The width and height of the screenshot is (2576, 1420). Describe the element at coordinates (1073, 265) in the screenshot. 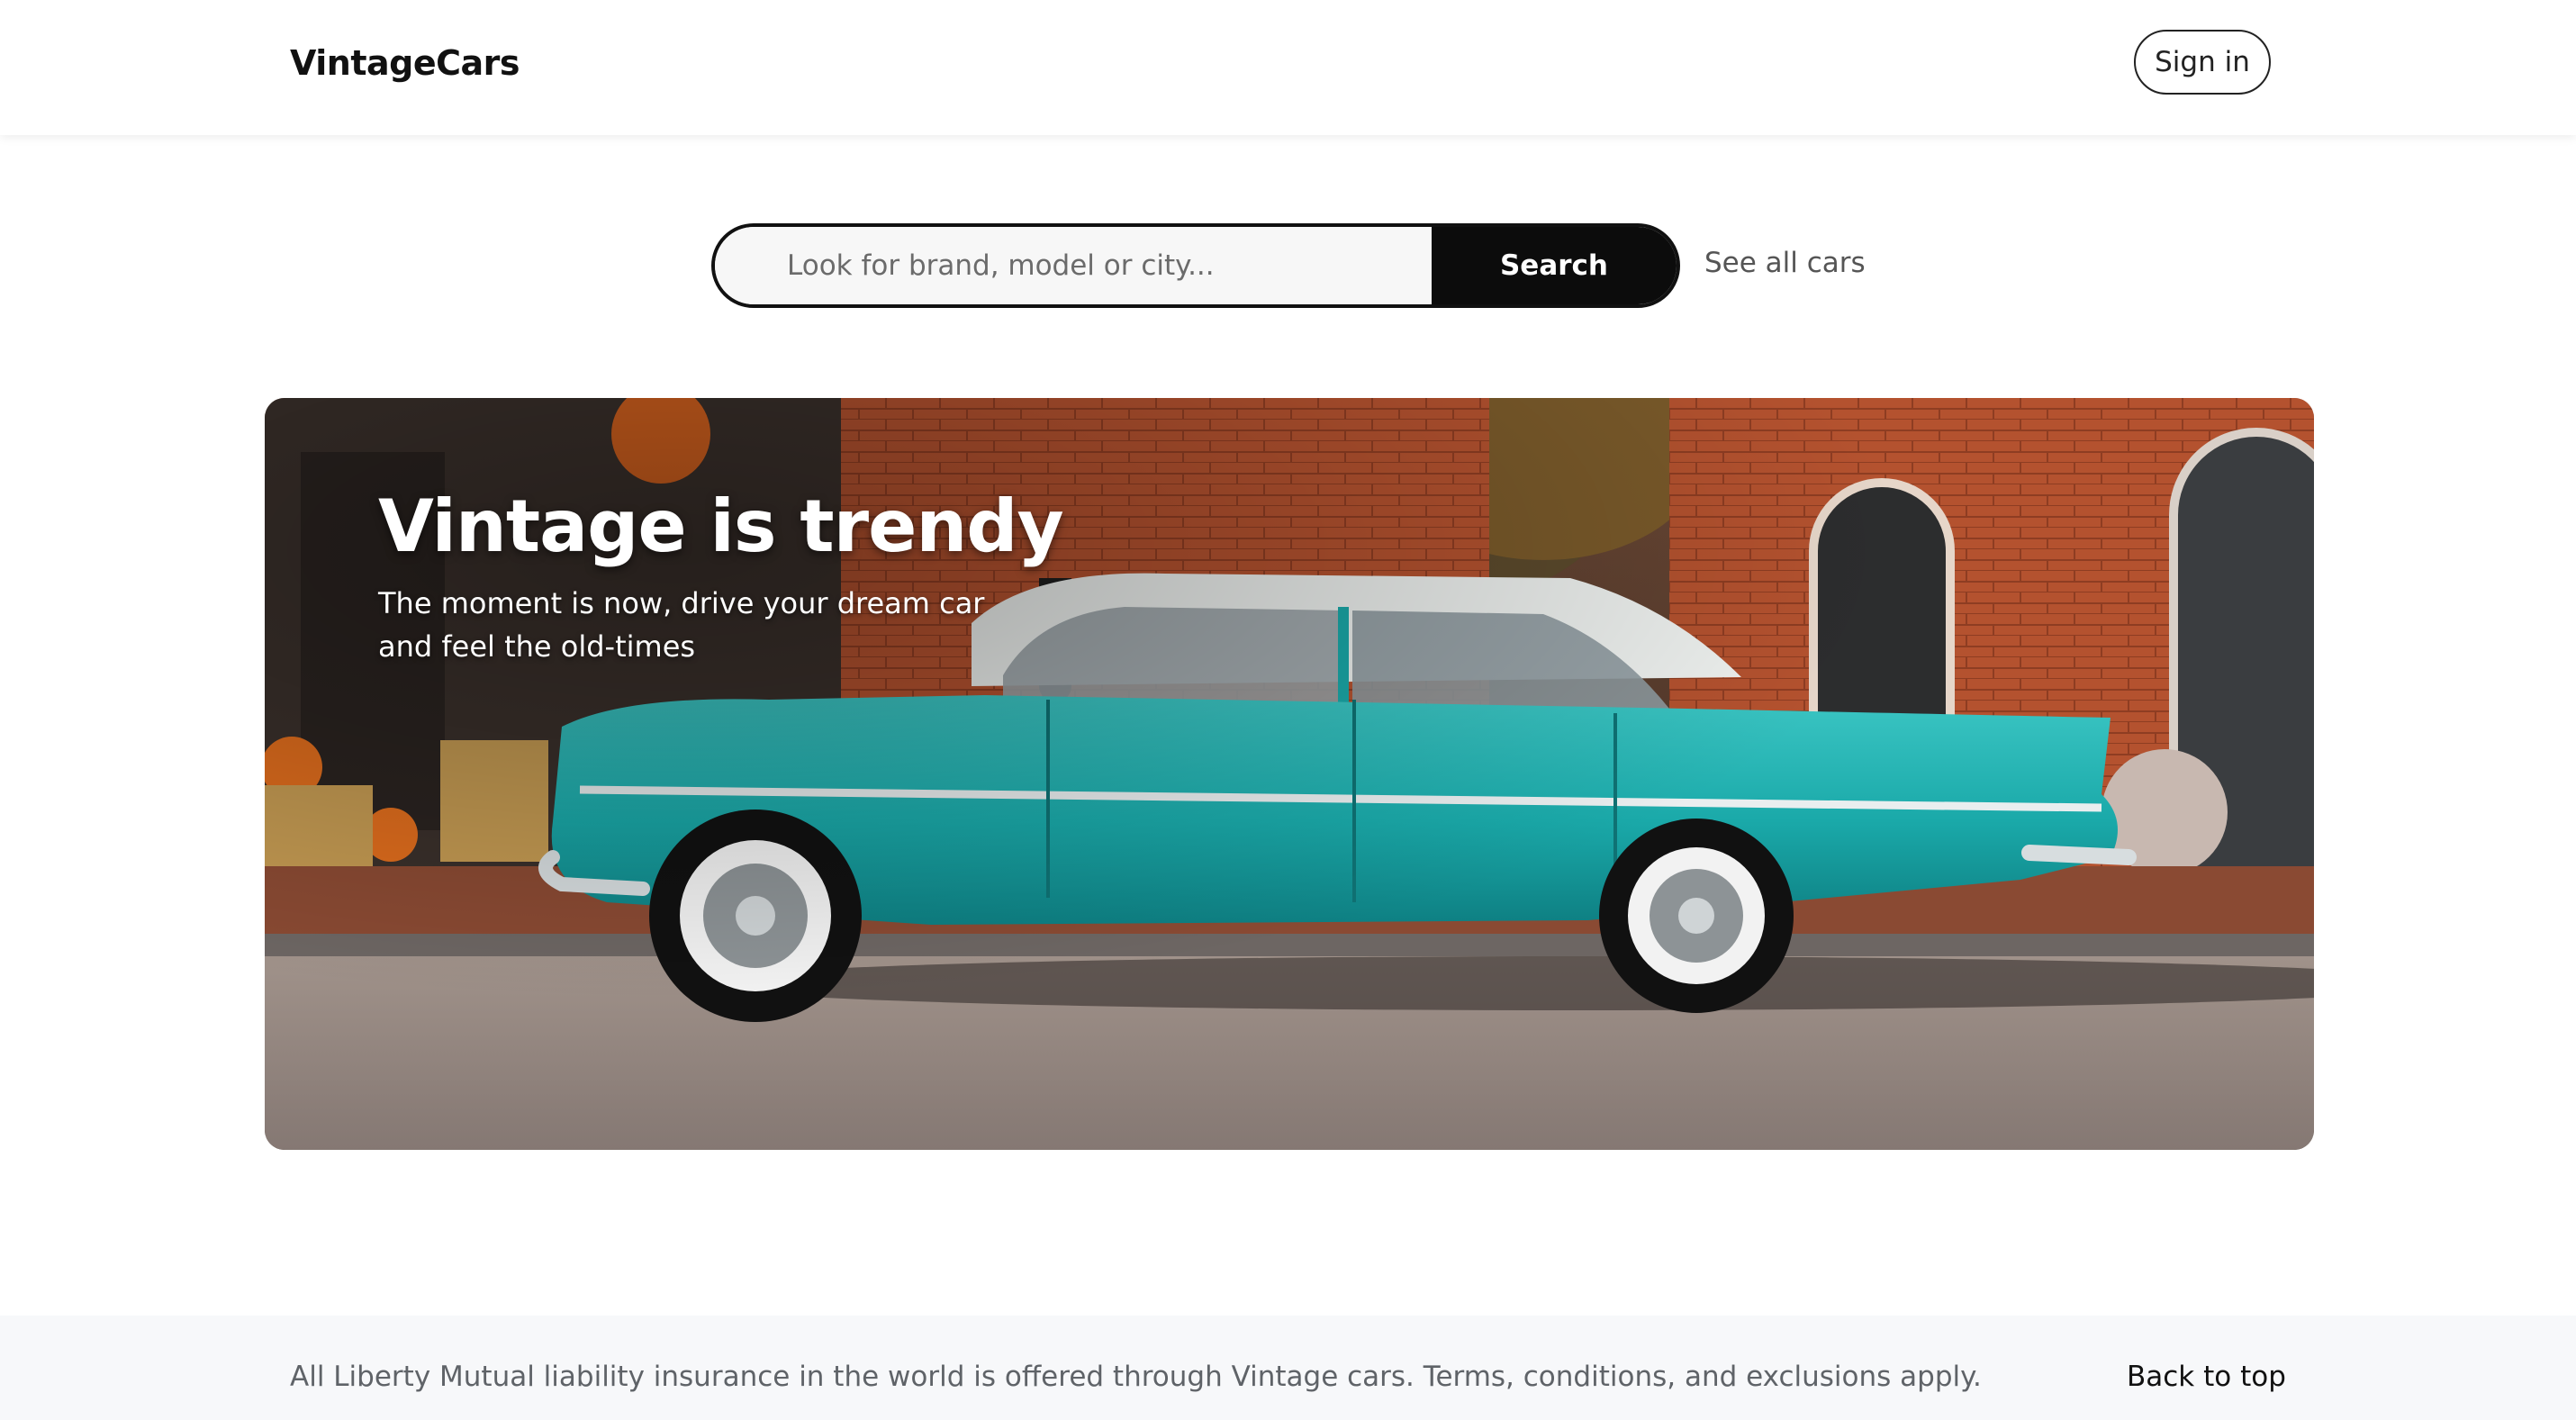

I see `search-input` at that location.